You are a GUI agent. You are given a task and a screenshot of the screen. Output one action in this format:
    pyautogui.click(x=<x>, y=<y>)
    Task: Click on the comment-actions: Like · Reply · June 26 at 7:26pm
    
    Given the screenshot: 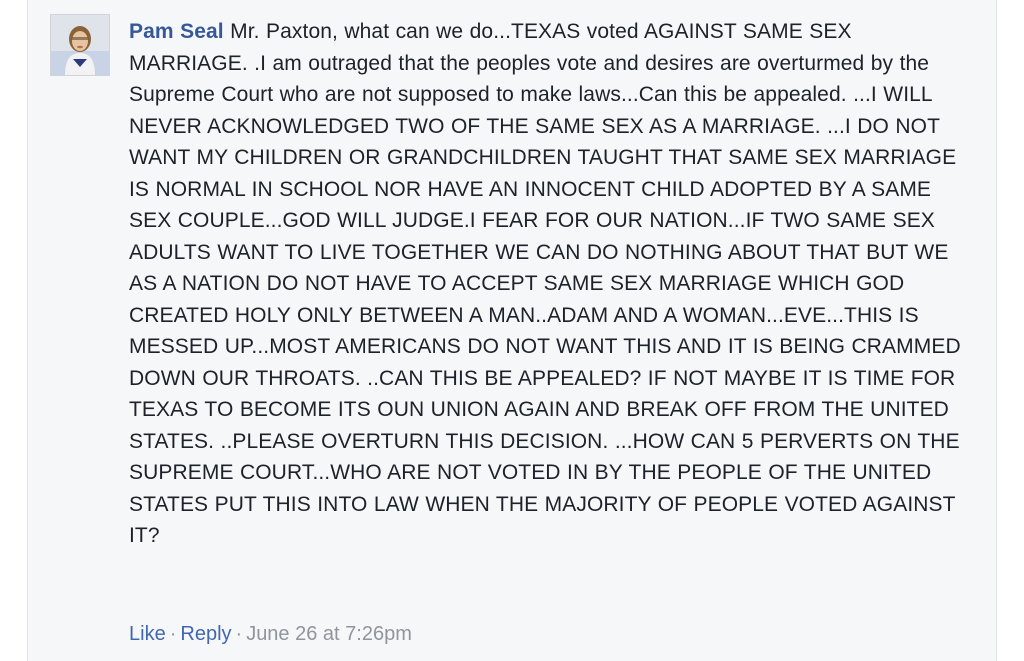 What is the action you would take?
    pyautogui.click(x=270, y=634)
    